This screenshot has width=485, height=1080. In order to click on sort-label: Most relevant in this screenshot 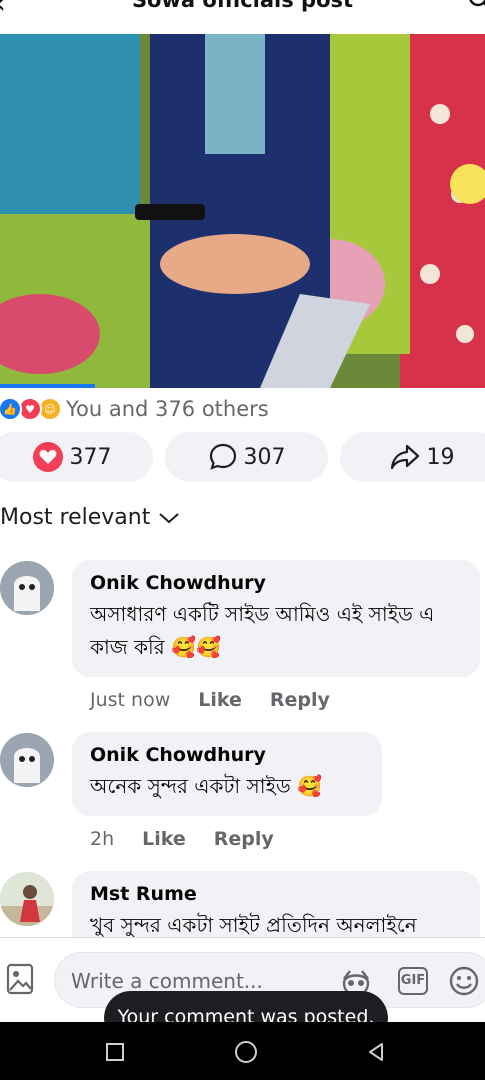, I will do `click(75, 517)`.